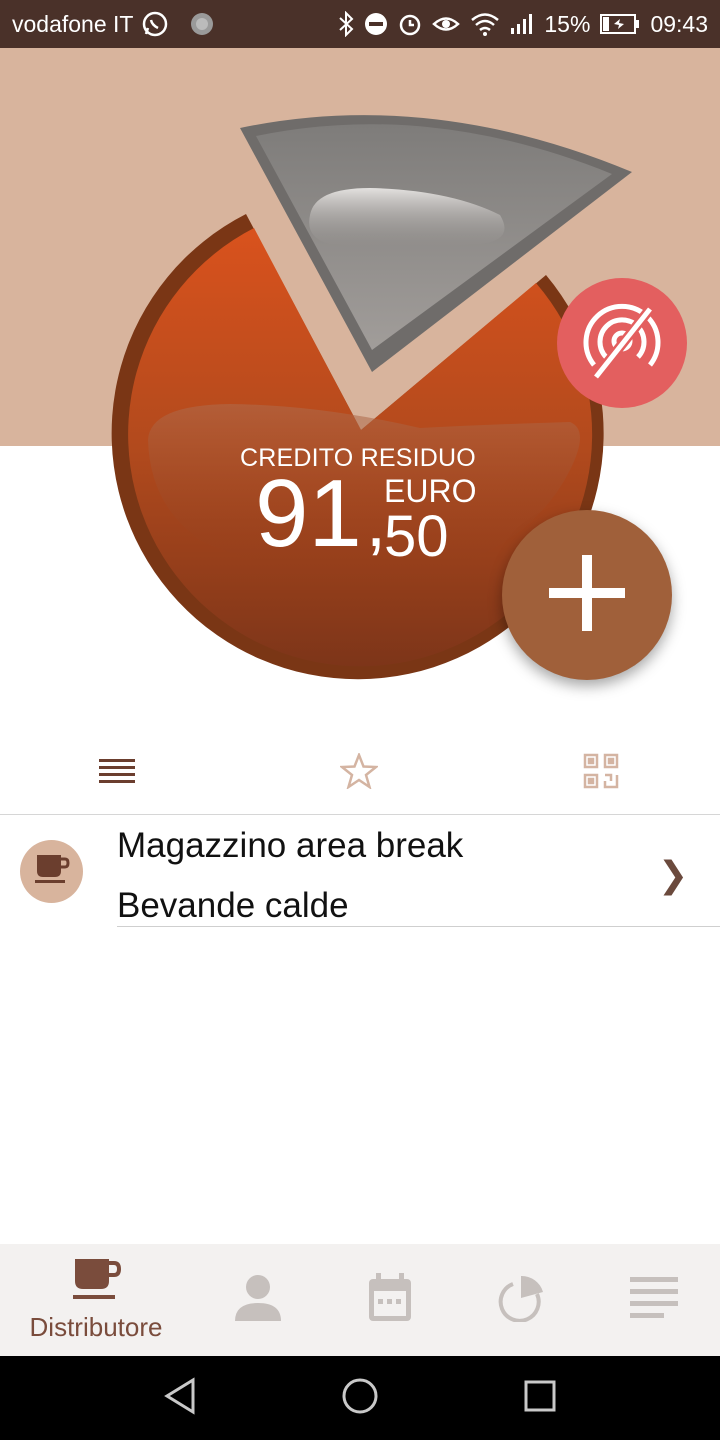 Image resolution: width=720 pixels, height=1440 pixels. What do you see at coordinates (430, 491) in the screenshot?
I see `credit-currency: EURO` at bounding box center [430, 491].